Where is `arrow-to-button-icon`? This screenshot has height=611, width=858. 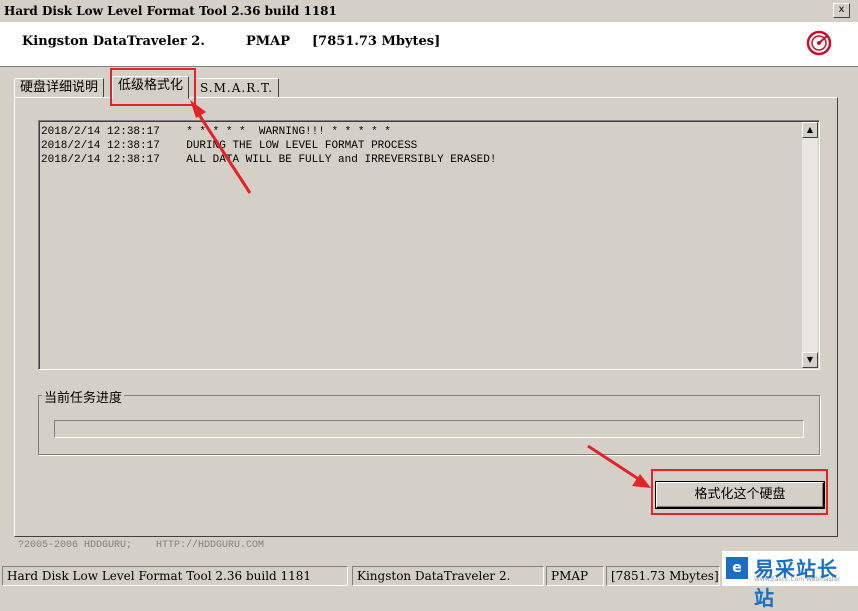
arrow-to-button-icon is located at coordinates (619, 466).